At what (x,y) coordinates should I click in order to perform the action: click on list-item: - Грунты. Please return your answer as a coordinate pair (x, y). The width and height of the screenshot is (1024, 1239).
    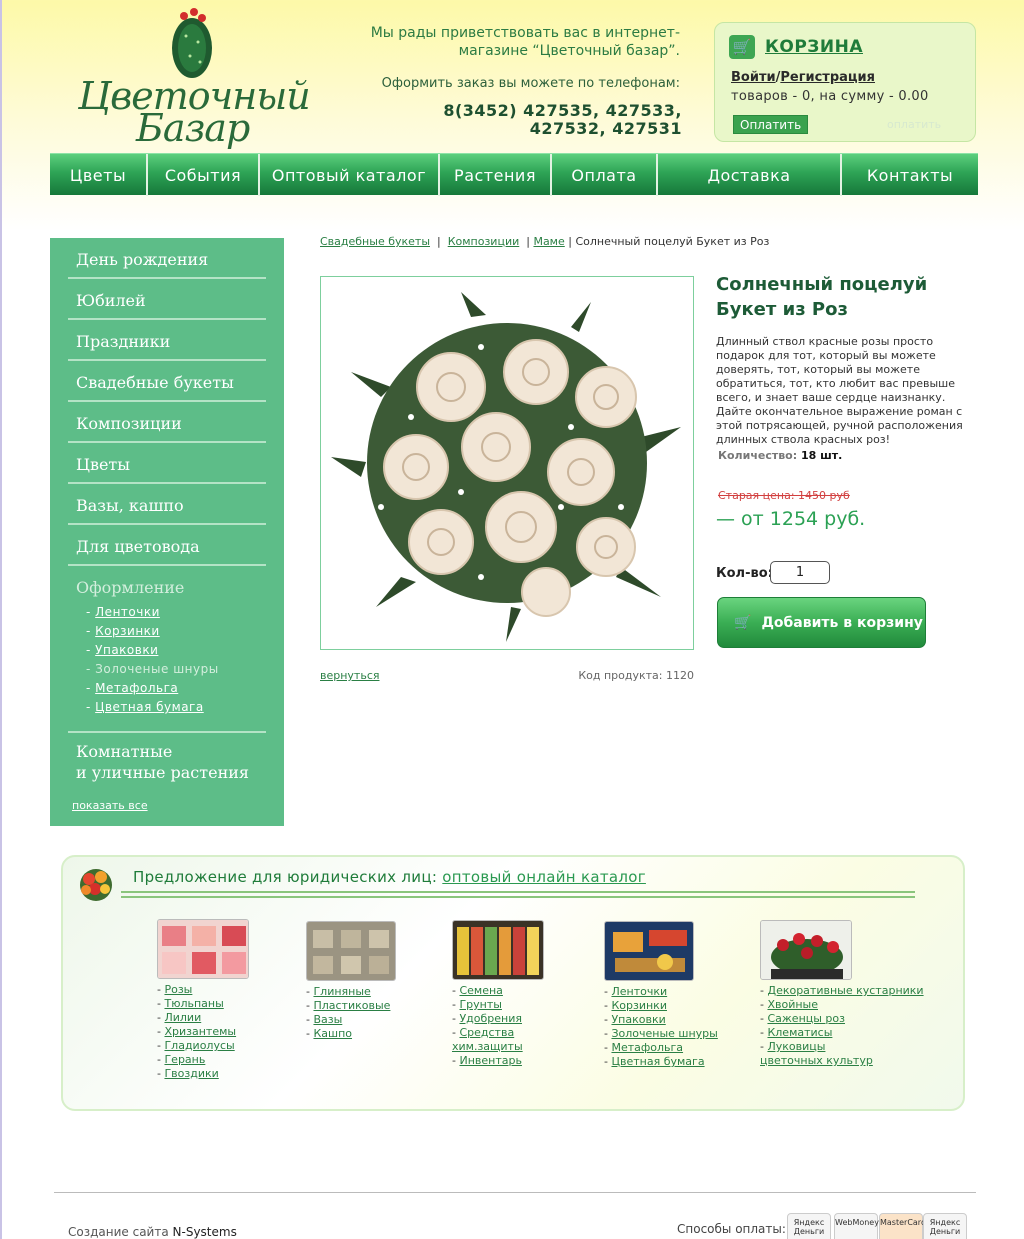
    Looking at the image, I should click on (498, 1005).